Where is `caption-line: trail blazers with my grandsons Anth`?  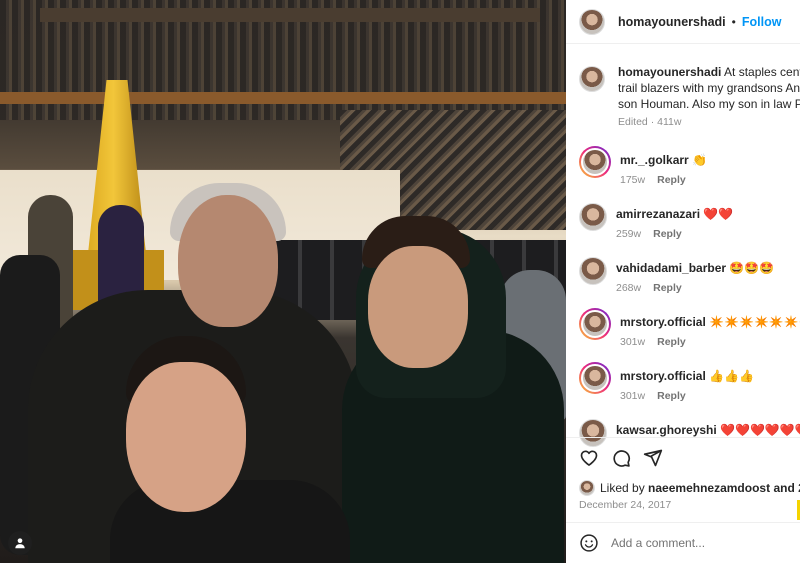
caption-line: trail blazers with my grandsons Anth is located at coordinates (709, 88).